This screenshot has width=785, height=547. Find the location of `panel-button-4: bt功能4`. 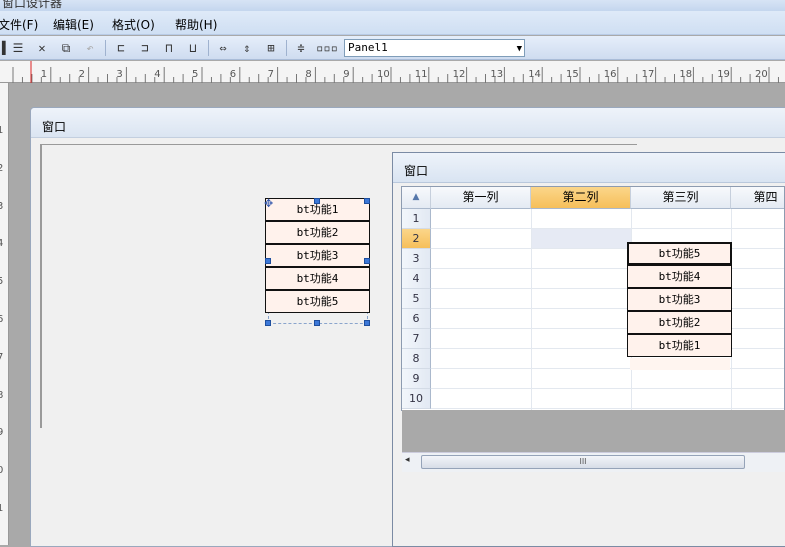

panel-button-4: bt功能4 is located at coordinates (317, 278).